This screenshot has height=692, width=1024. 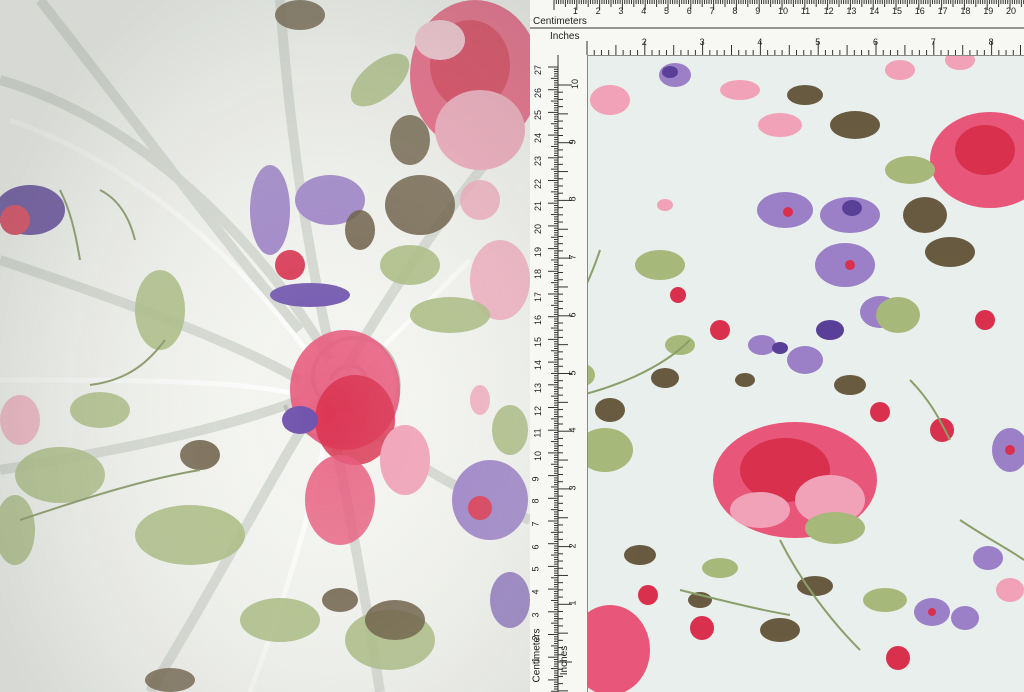 What do you see at coordinates (538, 115) in the screenshot?
I see `side-cm-number: 25` at bounding box center [538, 115].